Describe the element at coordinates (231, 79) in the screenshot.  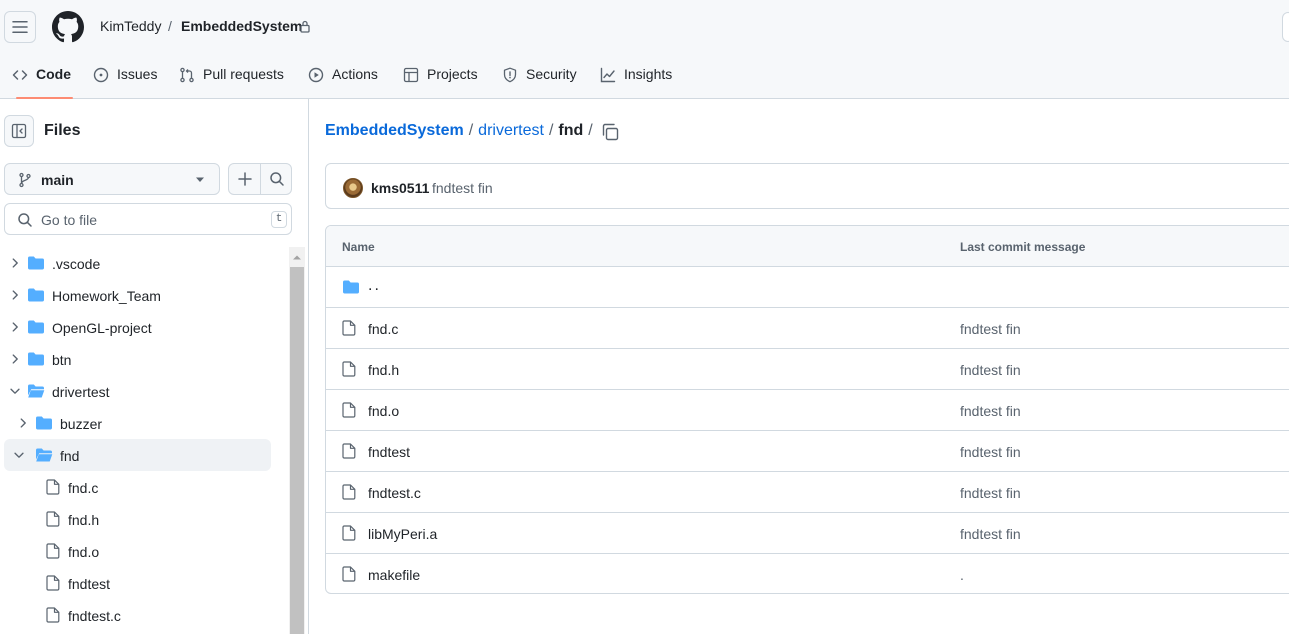
I see `tab-pull-requests: Pull requests` at that location.